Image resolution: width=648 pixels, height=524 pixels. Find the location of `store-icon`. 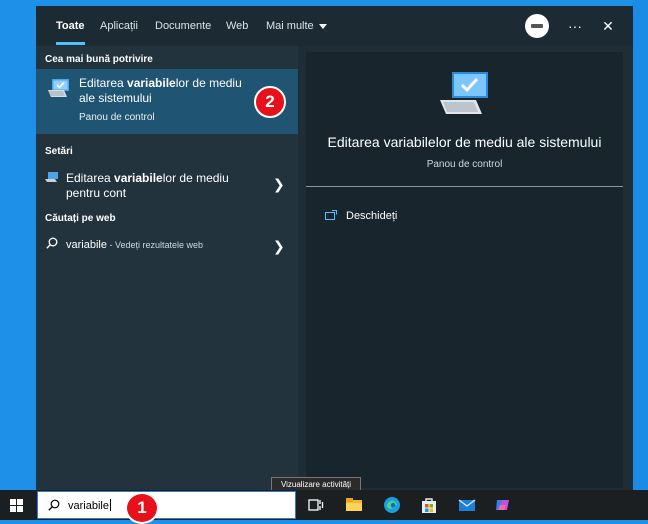

store-icon is located at coordinates (429, 505).